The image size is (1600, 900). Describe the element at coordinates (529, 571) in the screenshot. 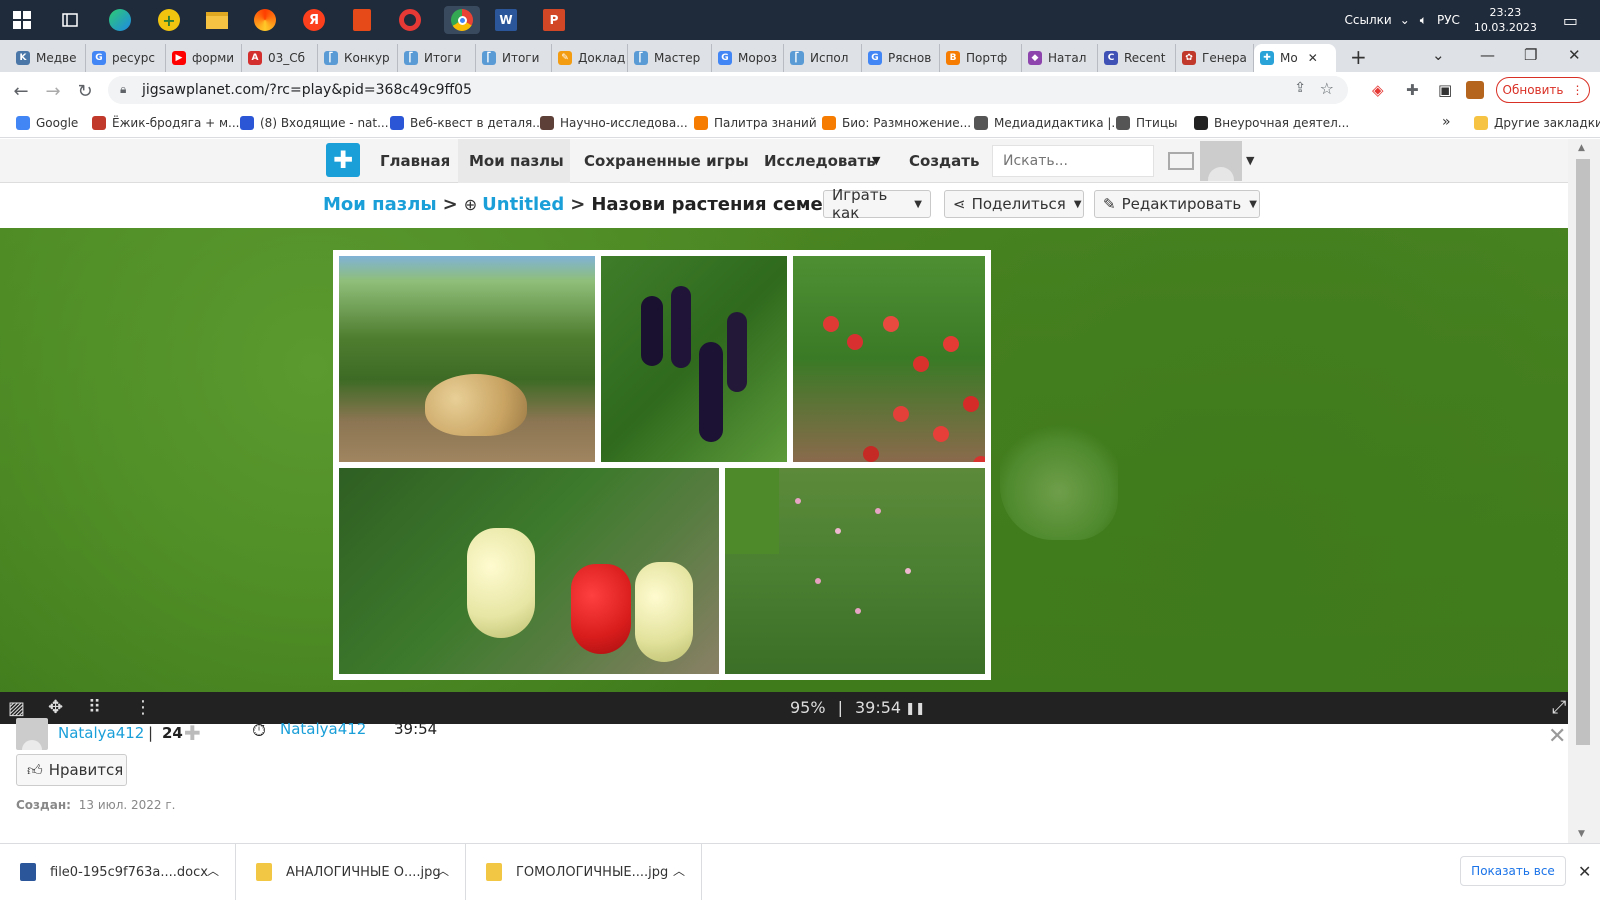

I see `puzzle-image-peppers` at that location.